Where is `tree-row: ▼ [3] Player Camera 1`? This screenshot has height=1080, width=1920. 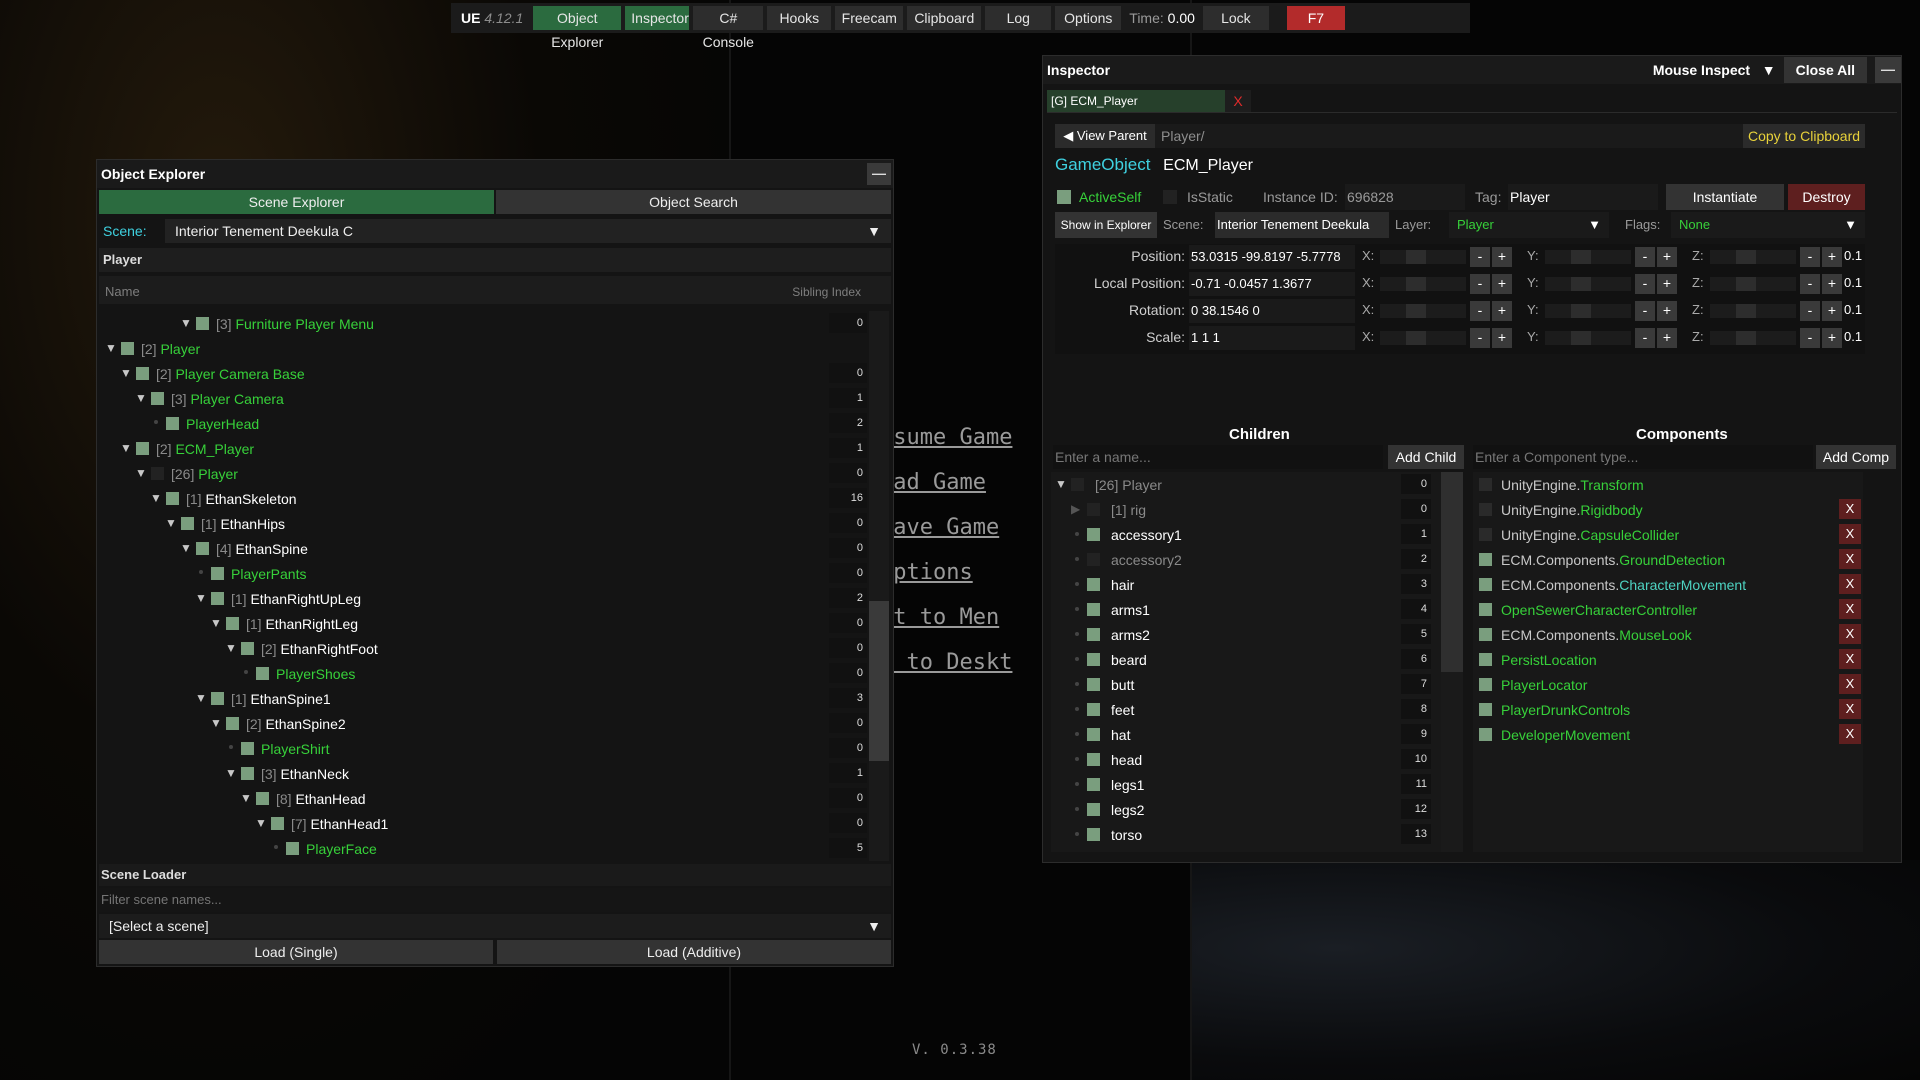 tree-row: ▼ [3] Player Camera 1 is located at coordinates (496, 398).